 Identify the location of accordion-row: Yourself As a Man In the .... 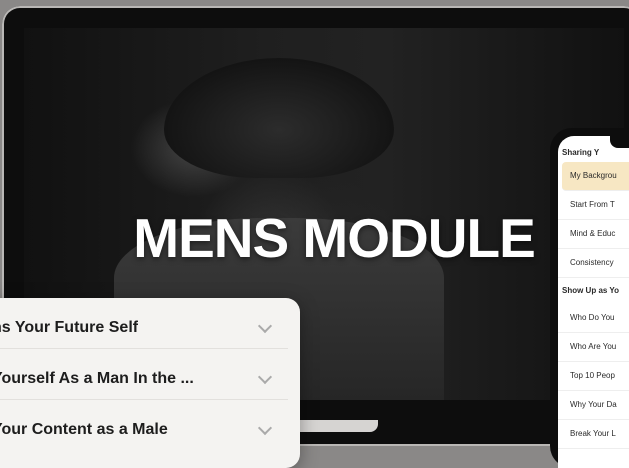
(144, 379).